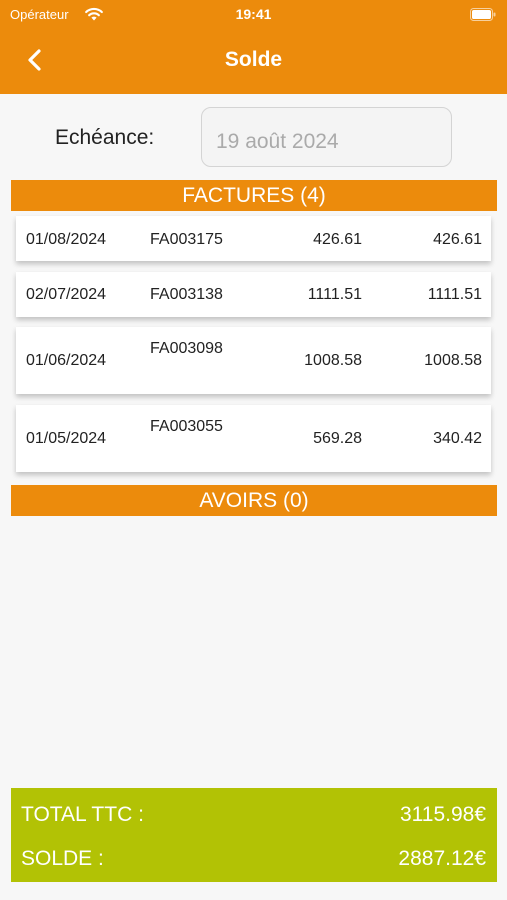 This screenshot has height=900, width=507. I want to click on top-bar: Opérateur 19:41 Solde, so click(253, 47).